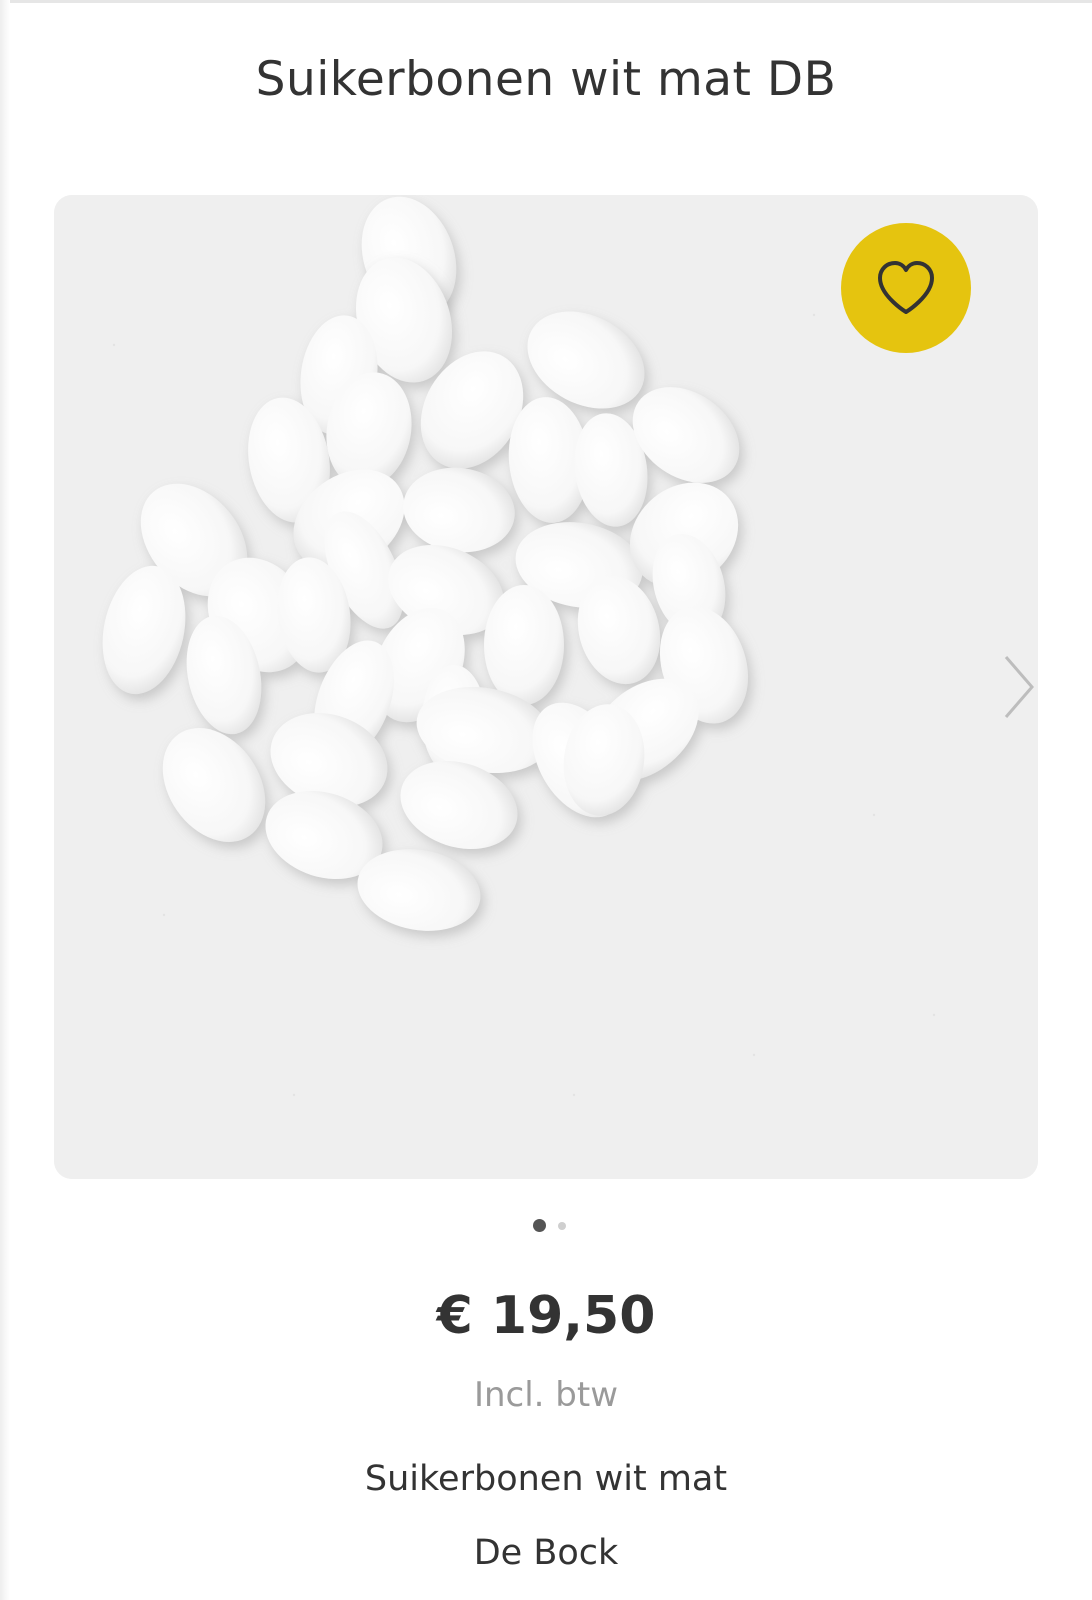 Image resolution: width=1092 pixels, height=1600 pixels. I want to click on page-title: Suikerbonen wit mat DB, so click(546, 79).